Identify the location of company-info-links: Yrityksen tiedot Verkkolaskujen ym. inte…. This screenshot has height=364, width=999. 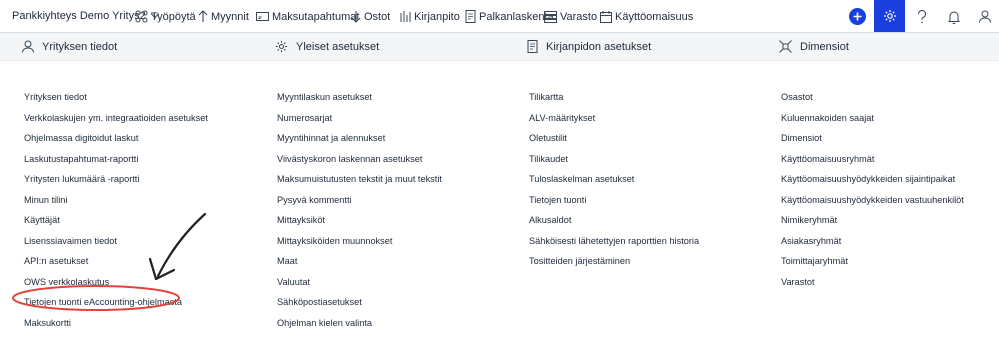
(116, 210).